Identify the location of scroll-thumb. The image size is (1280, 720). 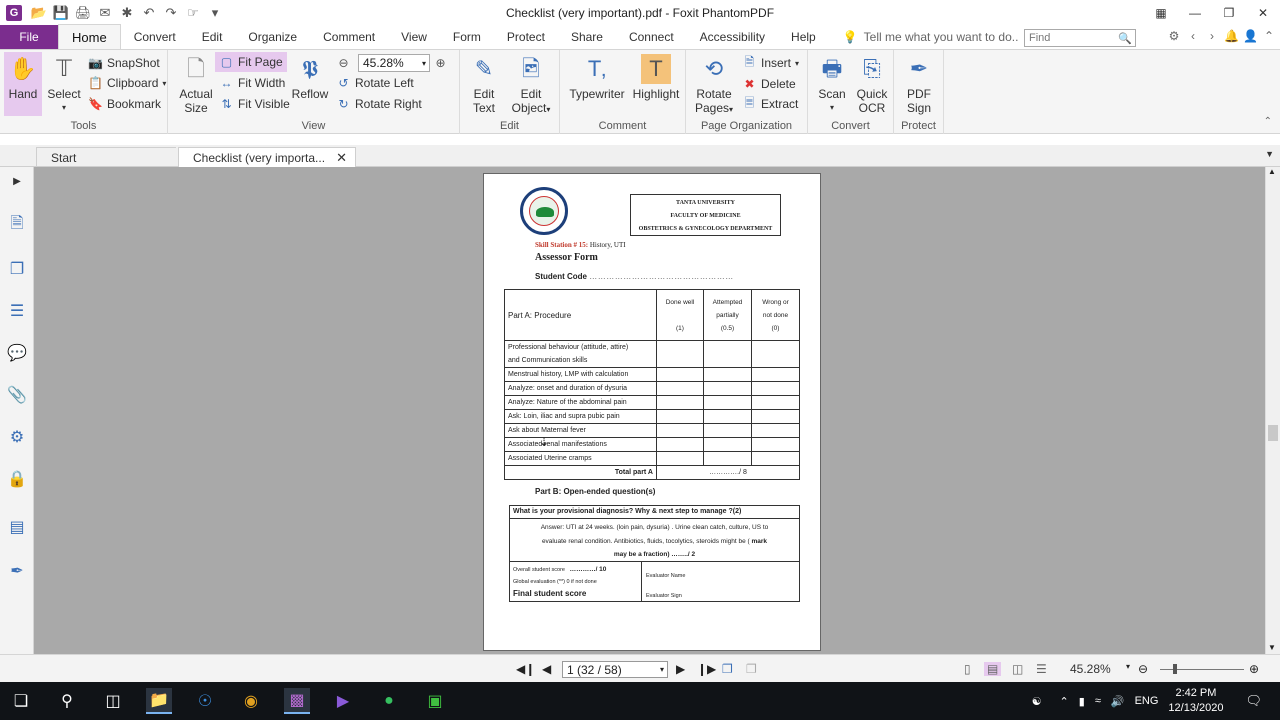
(1273, 433).